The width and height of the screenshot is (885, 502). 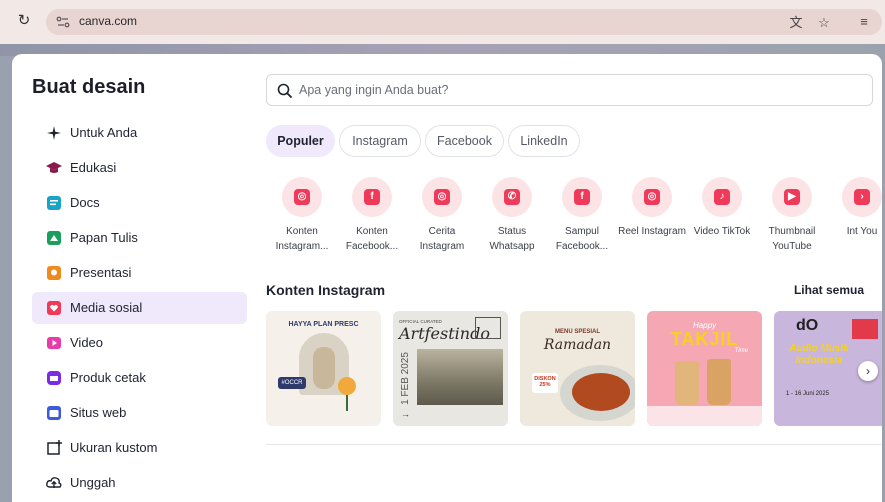 What do you see at coordinates (652, 231) in the screenshot?
I see `category-label: Reel Instagram` at bounding box center [652, 231].